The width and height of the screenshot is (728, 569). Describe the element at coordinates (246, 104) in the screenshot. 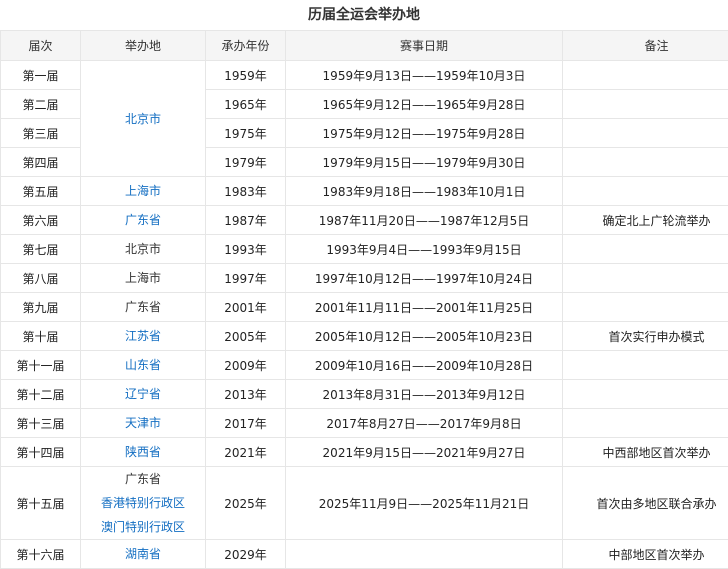

I see `year-cell: 1965年` at that location.